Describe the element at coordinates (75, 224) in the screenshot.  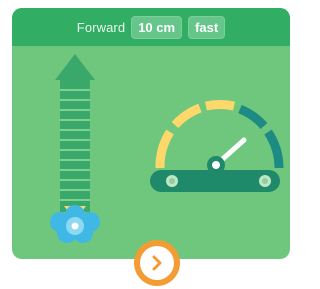
I see `robot-icon` at that location.